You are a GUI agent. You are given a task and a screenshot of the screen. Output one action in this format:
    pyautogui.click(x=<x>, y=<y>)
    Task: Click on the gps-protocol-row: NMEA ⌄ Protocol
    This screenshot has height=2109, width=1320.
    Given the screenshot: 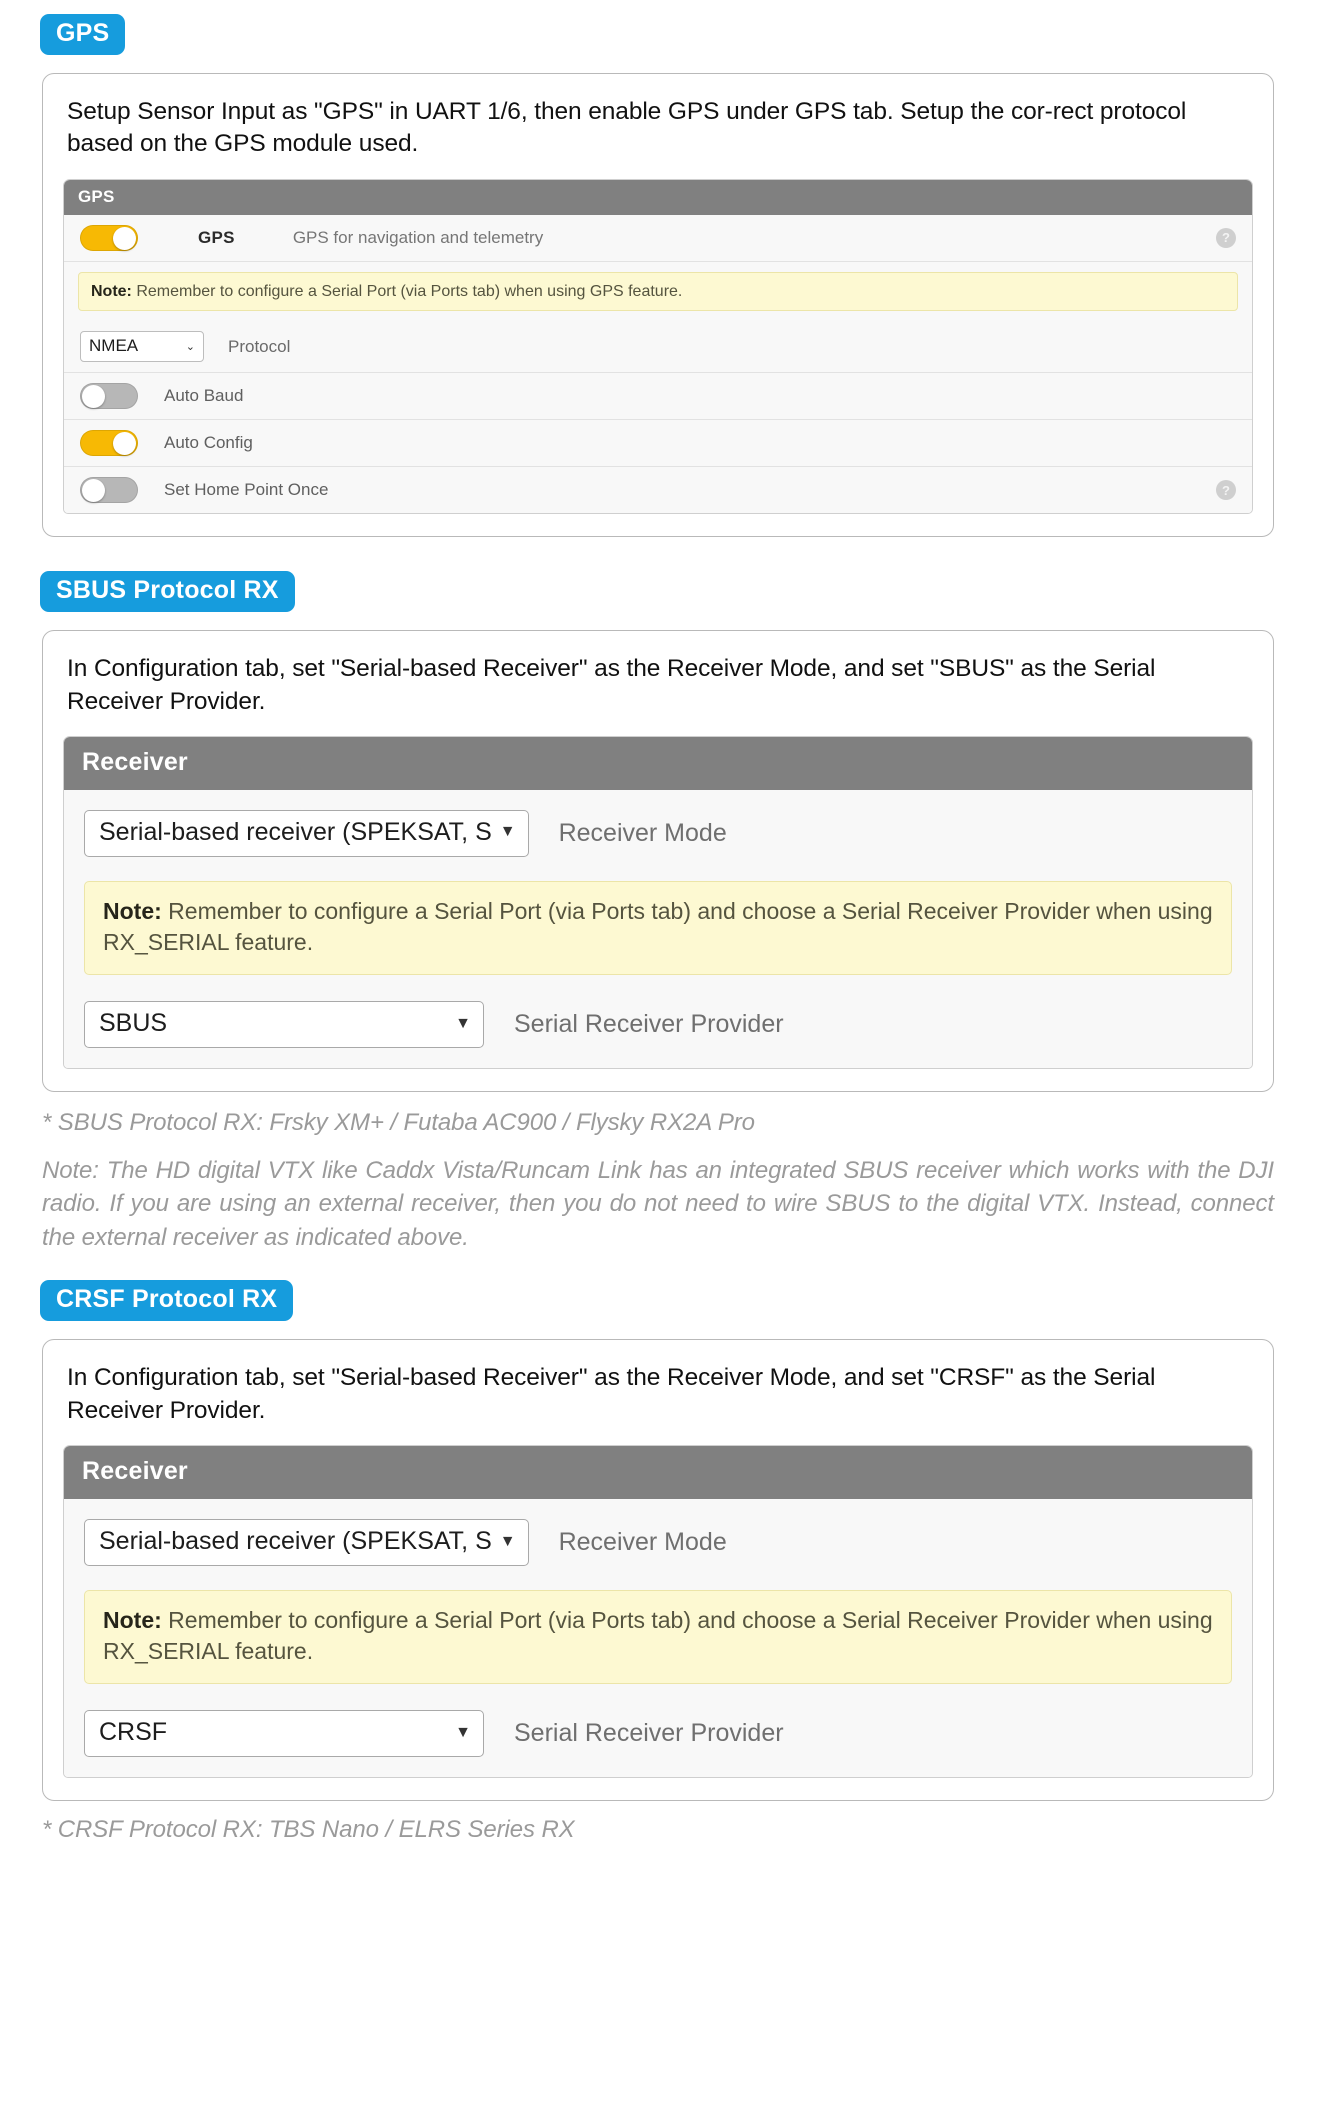 What is the action you would take?
    pyautogui.click(x=658, y=347)
    